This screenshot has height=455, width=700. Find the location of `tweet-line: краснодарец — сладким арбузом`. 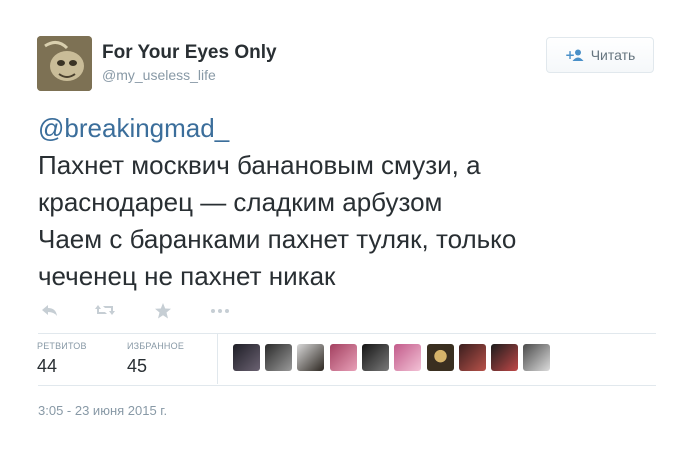

tweet-line: краснодарец — сладким арбузом is located at coordinates (240, 202).